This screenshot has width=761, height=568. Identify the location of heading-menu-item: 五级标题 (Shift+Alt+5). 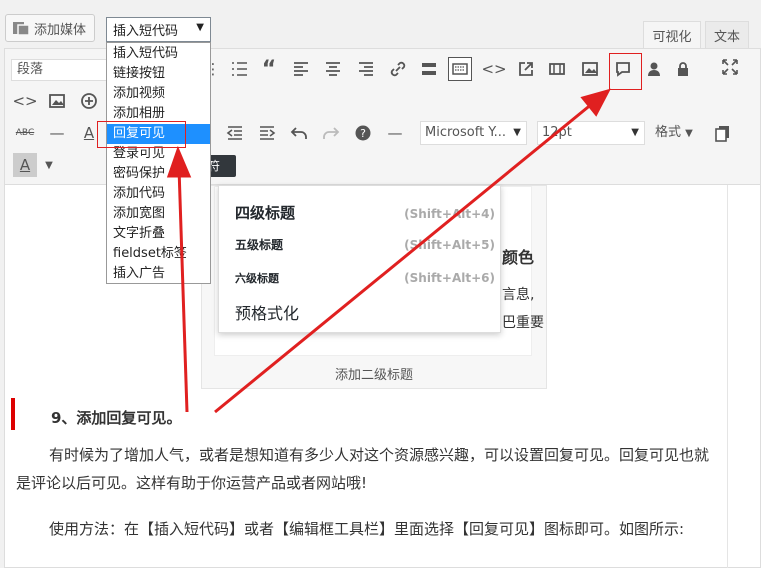
(365, 244).